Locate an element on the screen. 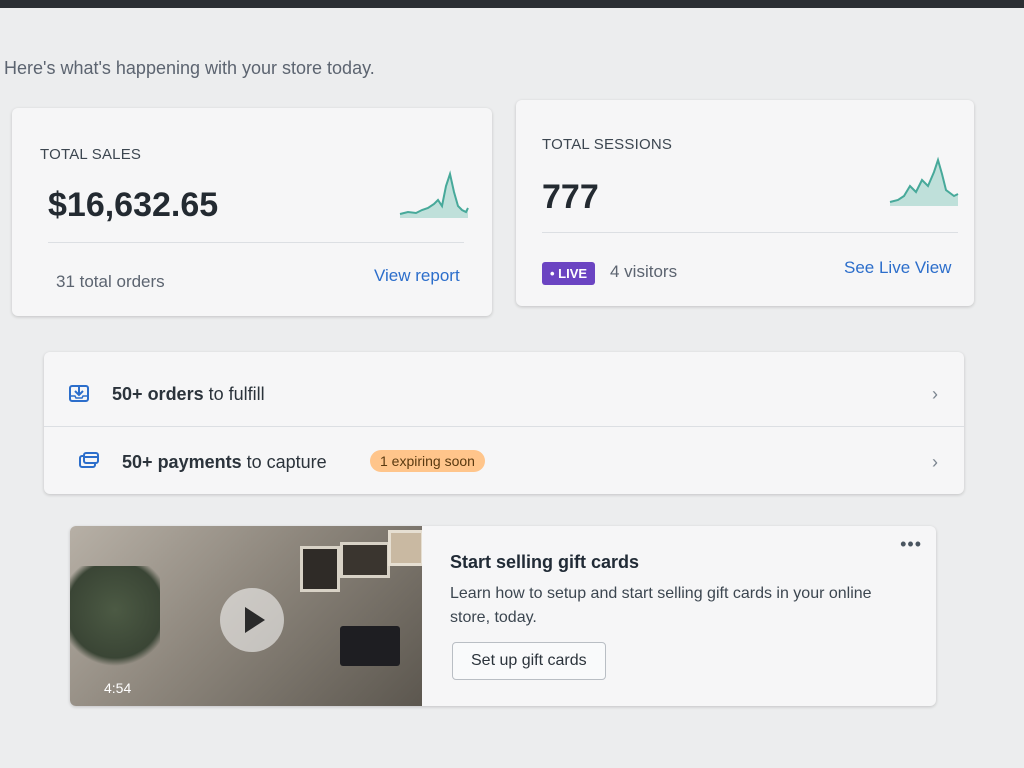 This screenshot has height=768, width=1024. set-up-gift-cards-button: Set up gift cards is located at coordinates (529, 661).